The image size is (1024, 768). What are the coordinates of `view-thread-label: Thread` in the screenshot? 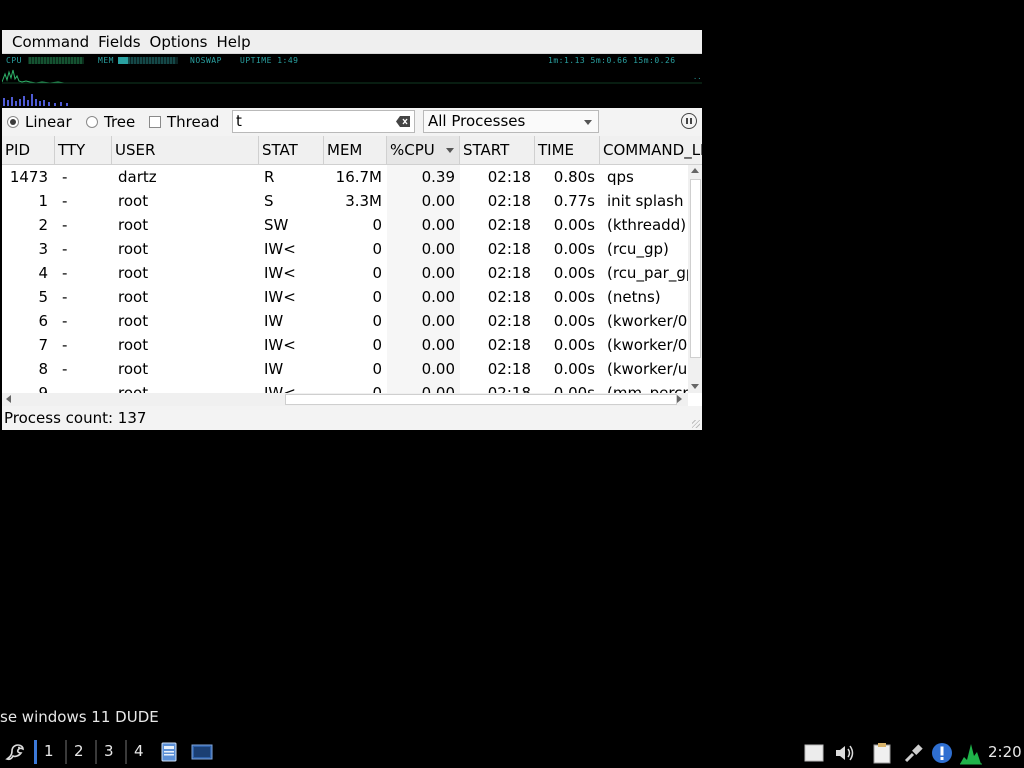 It's located at (193, 122).